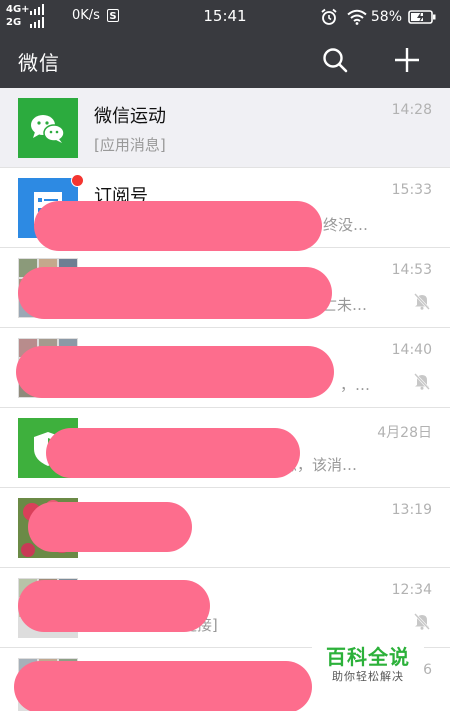 Image resolution: width=450 pixels, height=711 pixels. I want to click on status-icons: 58%, so click(378, 17).